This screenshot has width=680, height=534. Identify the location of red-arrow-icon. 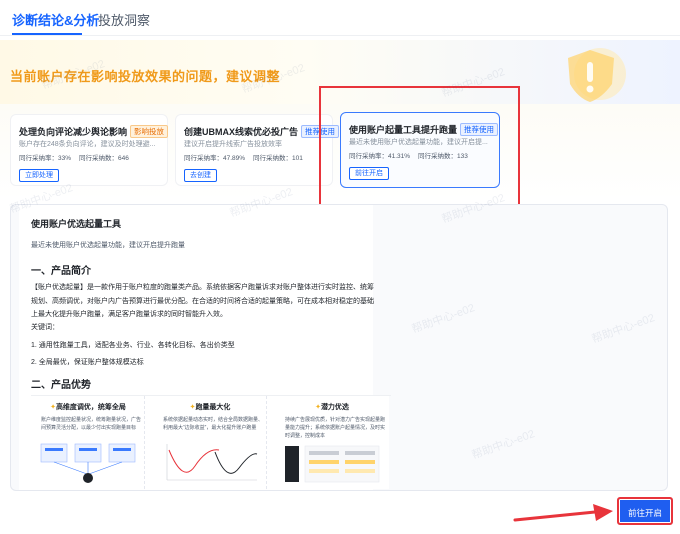
(563, 513).